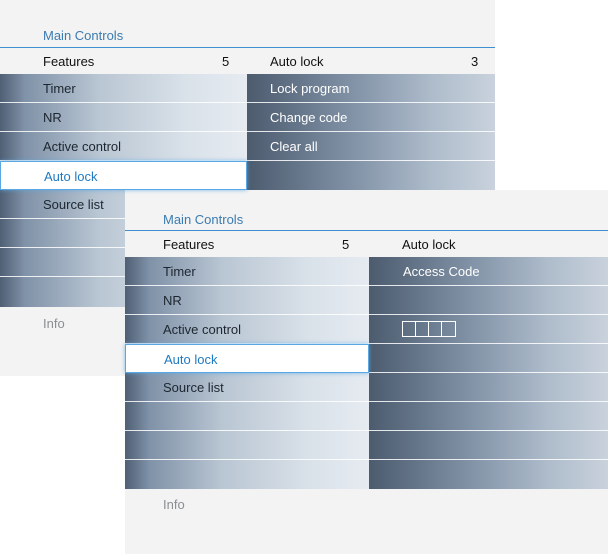  What do you see at coordinates (247, 60) in the screenshot?
I see `panel-header: Features 5 Auto lock 3` at bounding box center [247, 60].